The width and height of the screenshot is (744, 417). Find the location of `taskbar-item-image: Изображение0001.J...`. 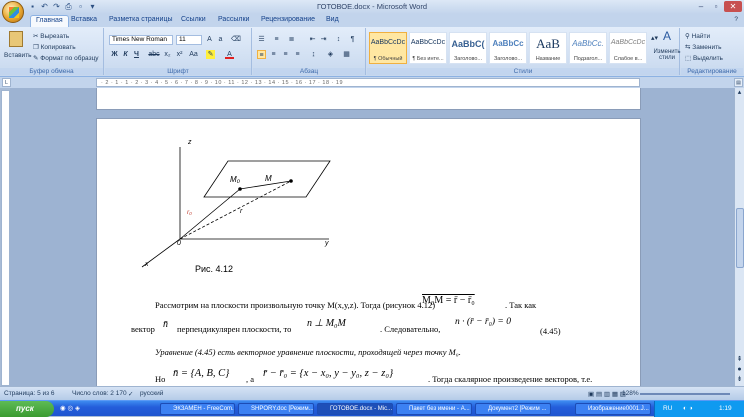

taskbar-item-image: Изображение0001.J... is located at coordinates (613, 409).